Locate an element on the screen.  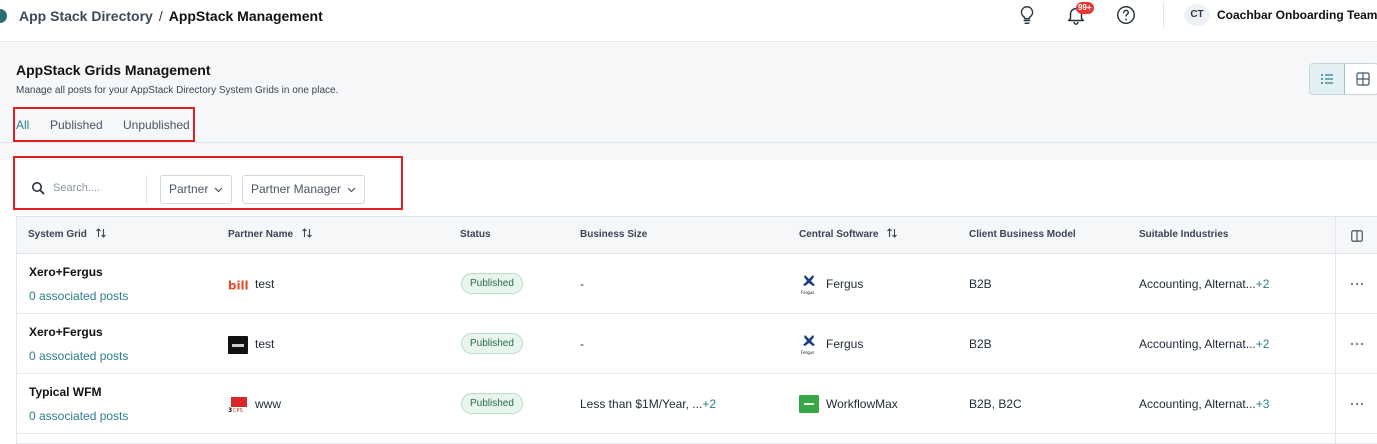
svg-text: bill is located at coordinates (238, 285).